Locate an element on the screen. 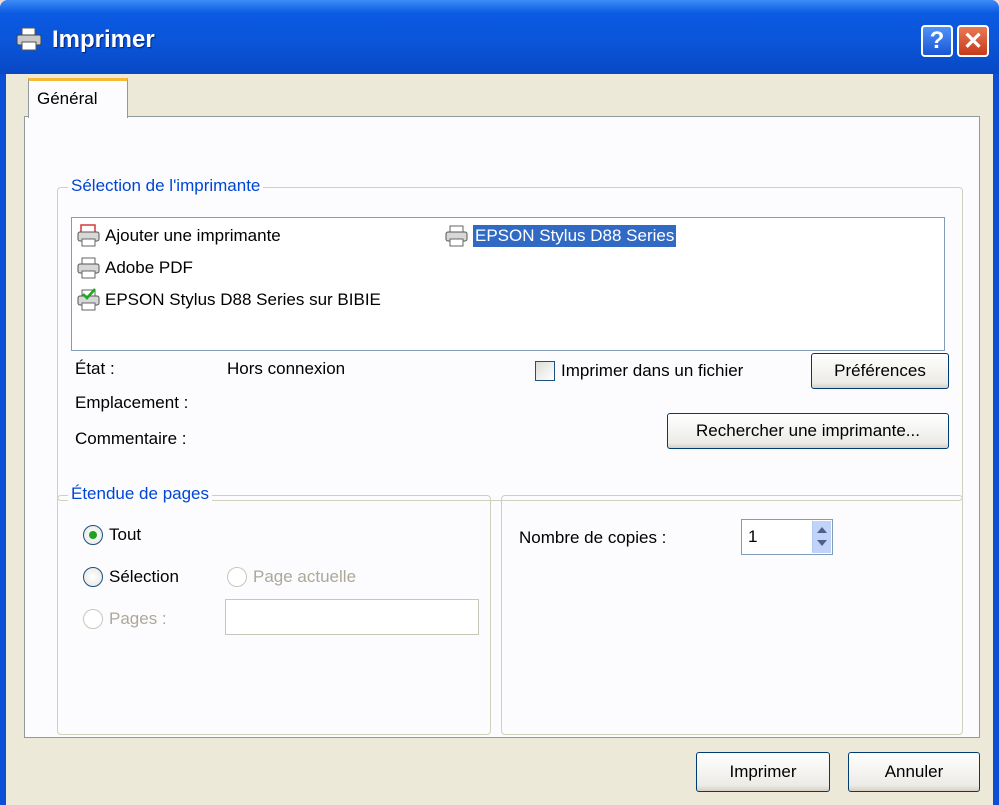 This screenshot has height=805, width=999. spin-down-icon is located at coordinates (822, 543).